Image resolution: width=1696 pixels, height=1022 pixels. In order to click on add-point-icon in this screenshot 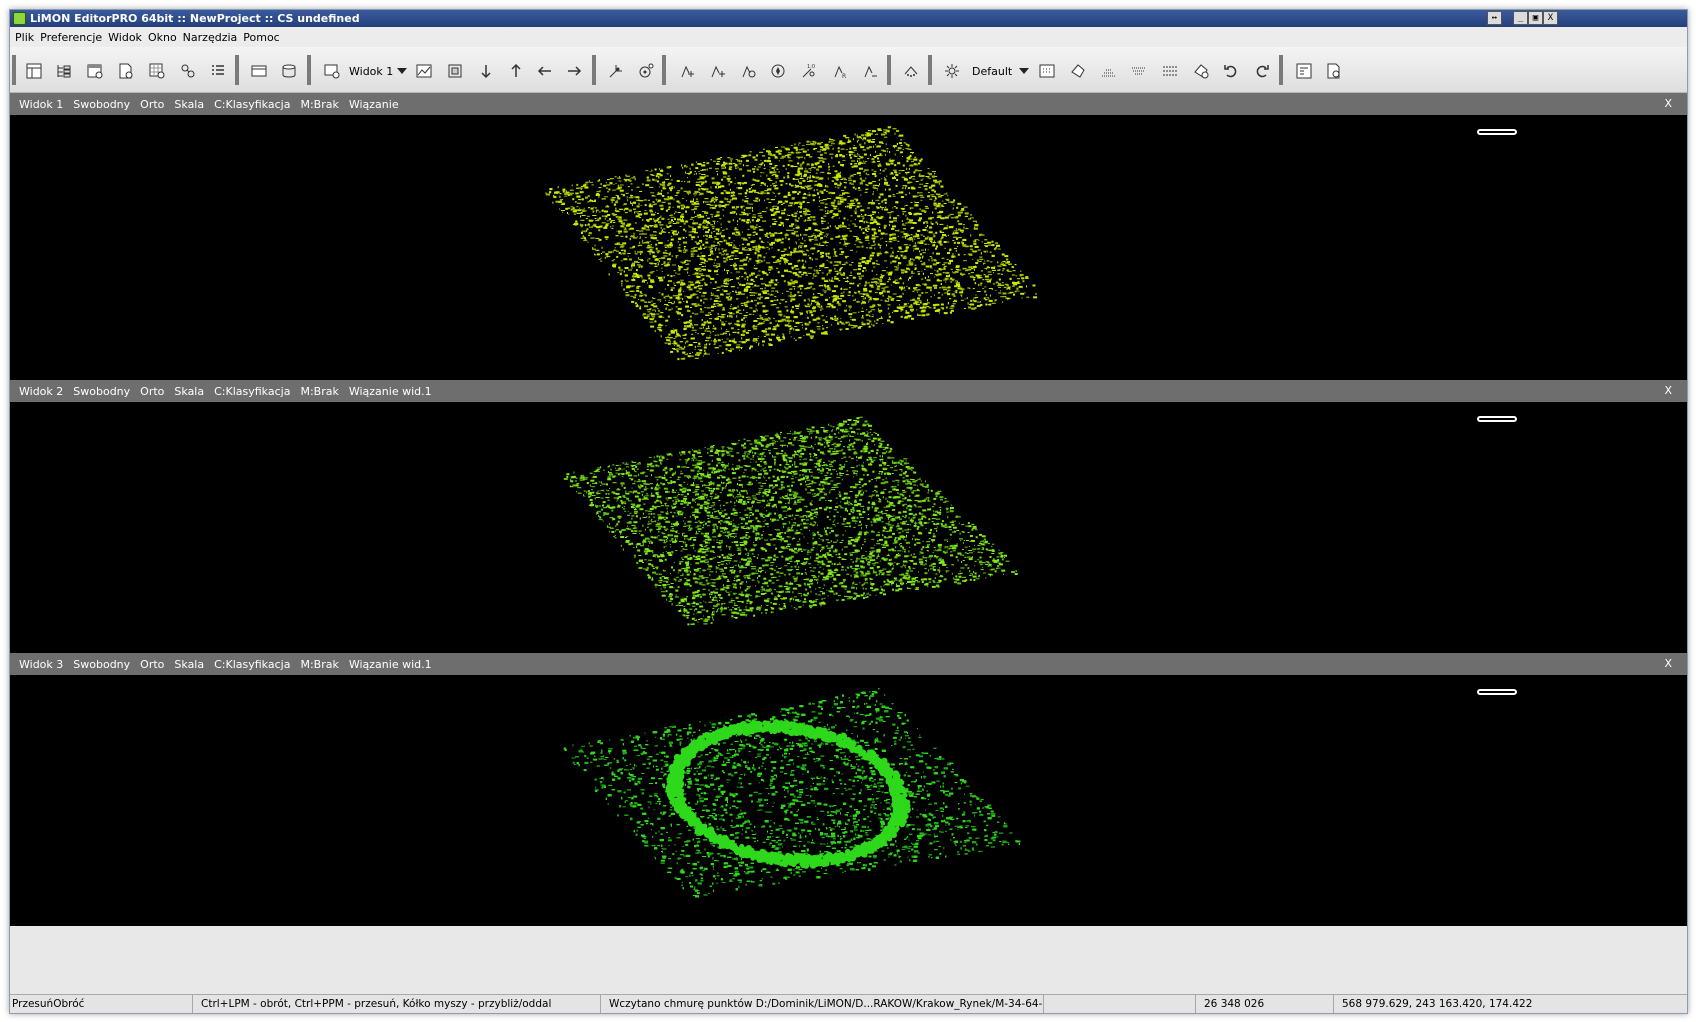, I will do `click(687, 71)`.